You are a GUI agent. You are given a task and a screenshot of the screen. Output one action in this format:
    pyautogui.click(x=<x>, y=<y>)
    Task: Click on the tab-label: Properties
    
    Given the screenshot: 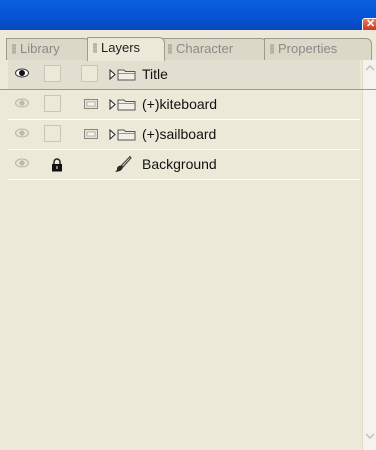 What is the action you would take?
    pyautogui.click(x=308, y=48)
    